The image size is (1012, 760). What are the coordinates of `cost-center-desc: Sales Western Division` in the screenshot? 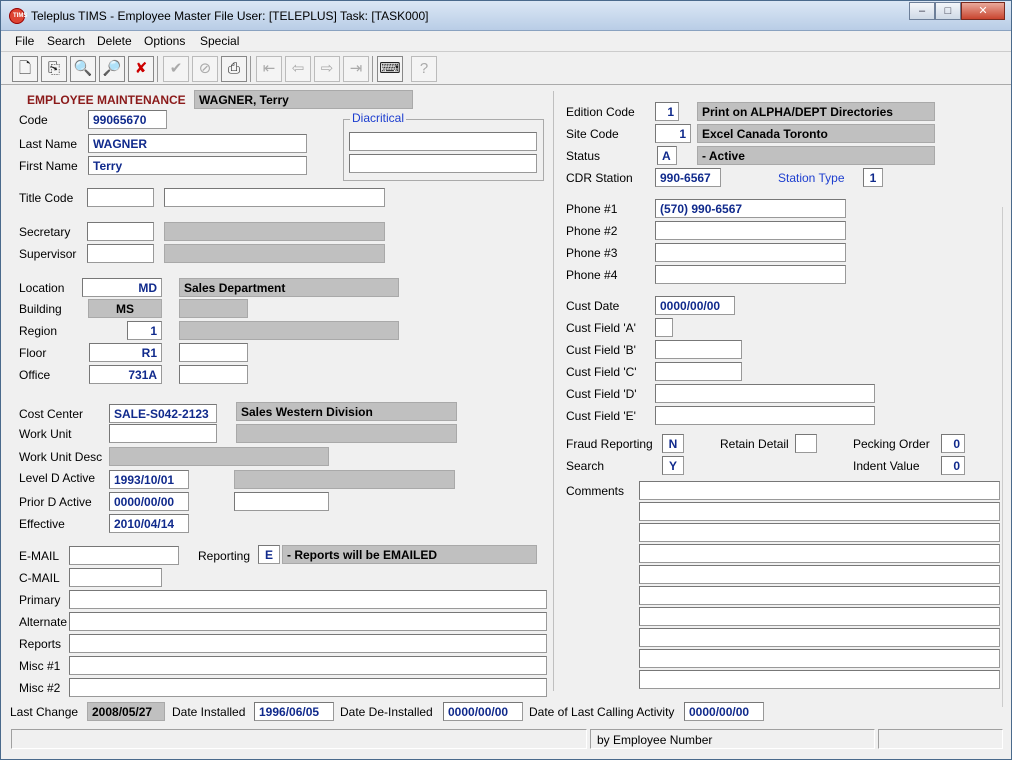 It's located at (346, 411).